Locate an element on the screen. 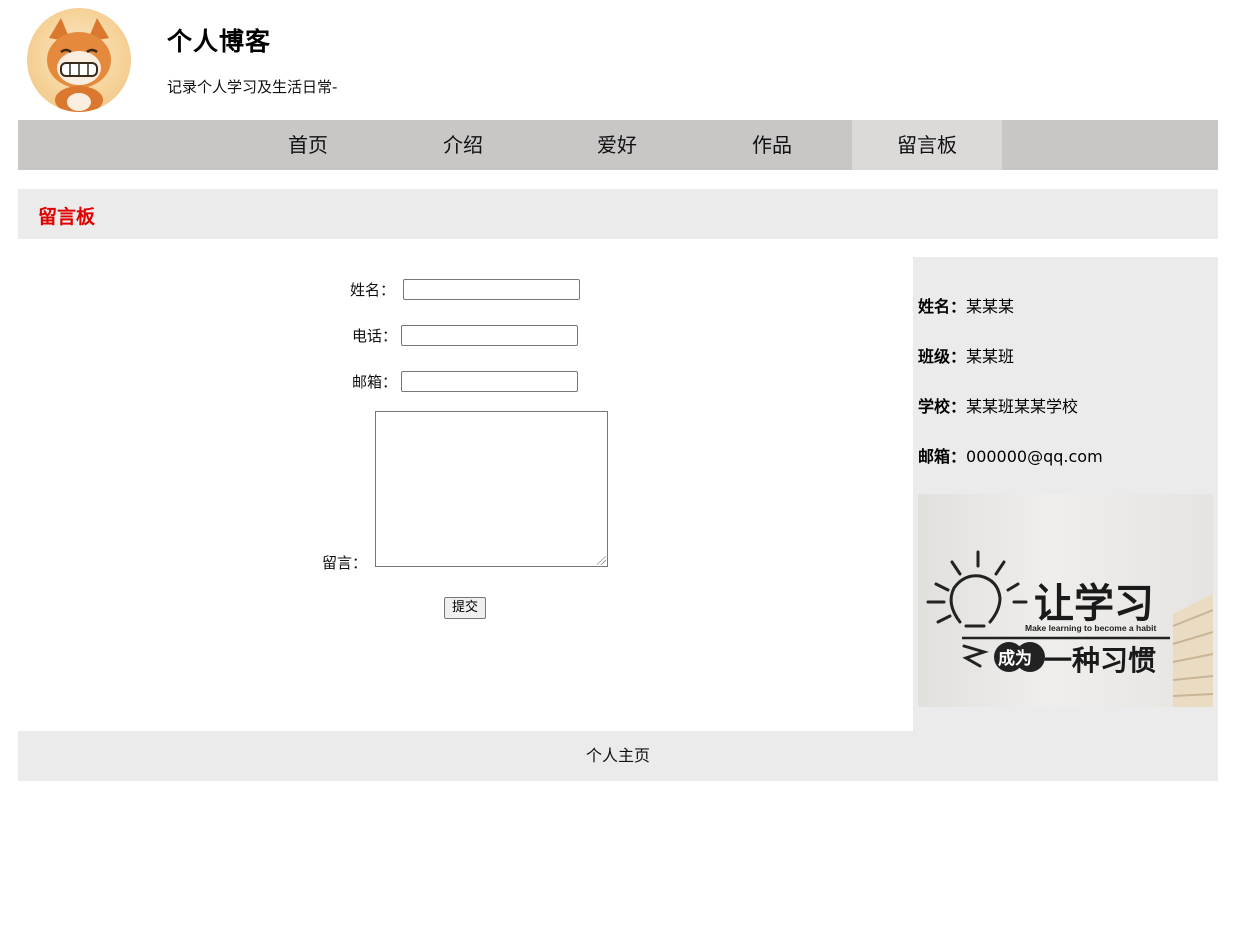  main-nav: 首页 介绍 爱好 作品 留言板 is located at coordinates (618, 145).